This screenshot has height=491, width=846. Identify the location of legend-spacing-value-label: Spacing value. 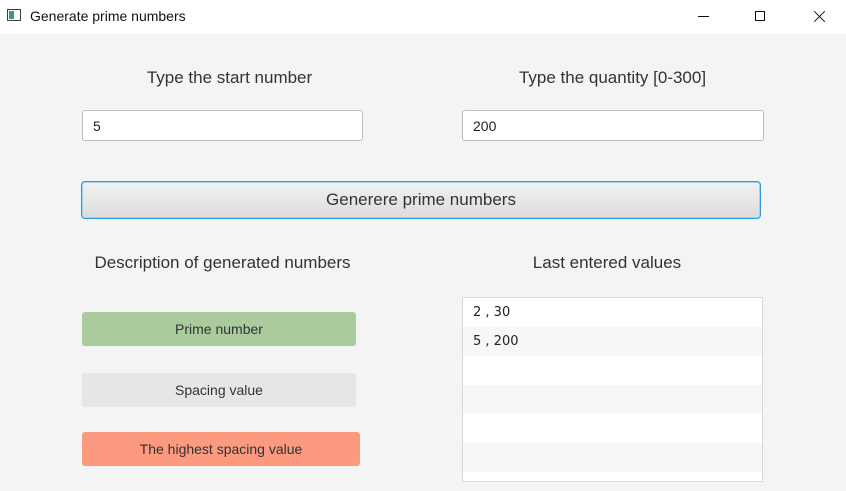
(219, 390).